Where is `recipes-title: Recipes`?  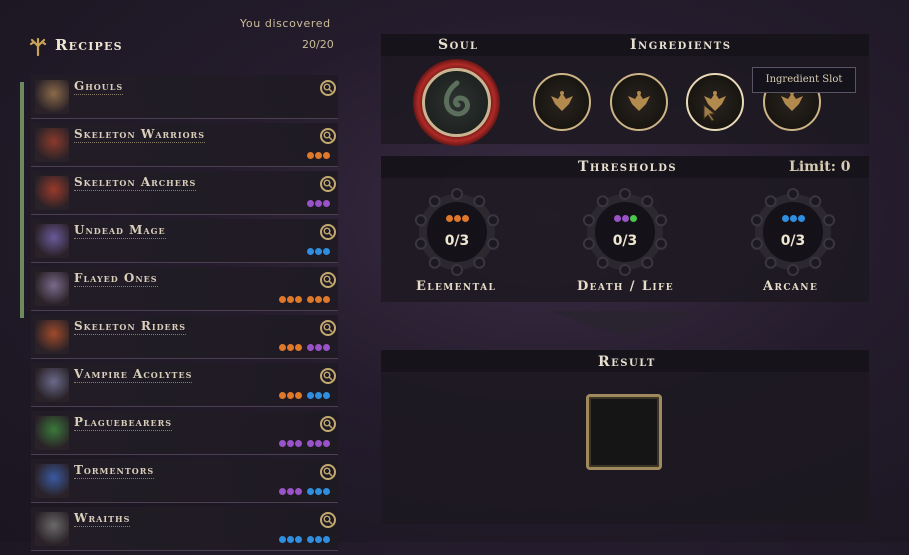 recipes-title: Recipes is located at coordinates (89, 45).